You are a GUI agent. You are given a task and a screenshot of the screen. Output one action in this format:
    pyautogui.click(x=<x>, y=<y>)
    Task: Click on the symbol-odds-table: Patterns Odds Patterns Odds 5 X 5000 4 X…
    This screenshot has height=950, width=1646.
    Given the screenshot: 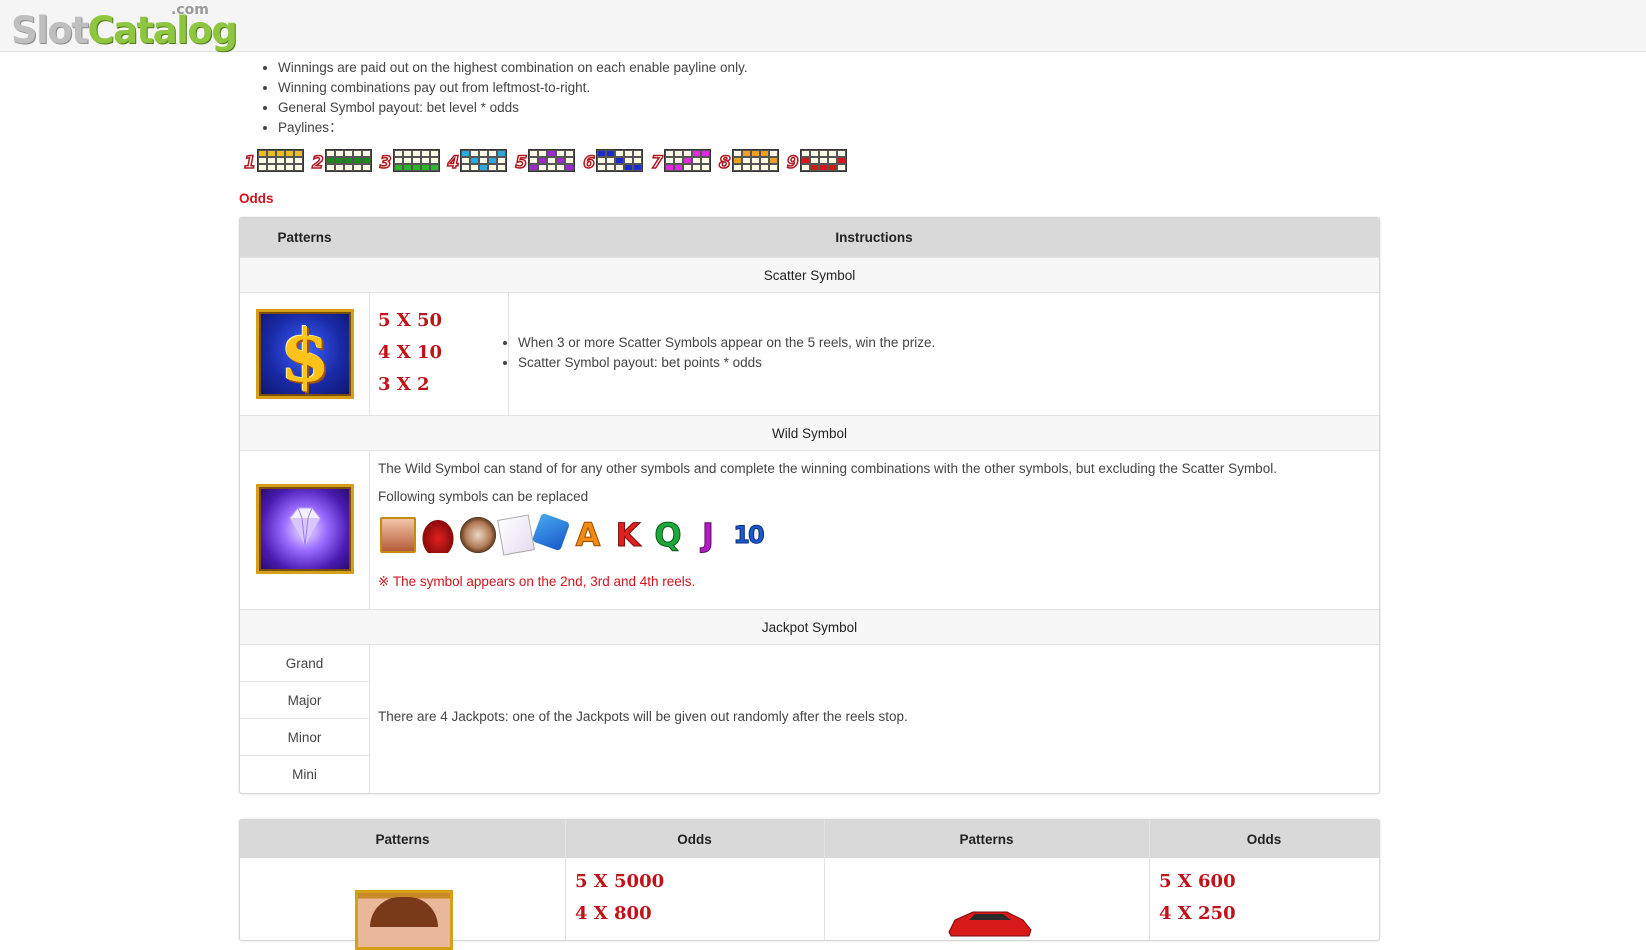 What is the action you would take?
    pyautogui.click(x=809, y=884)
    